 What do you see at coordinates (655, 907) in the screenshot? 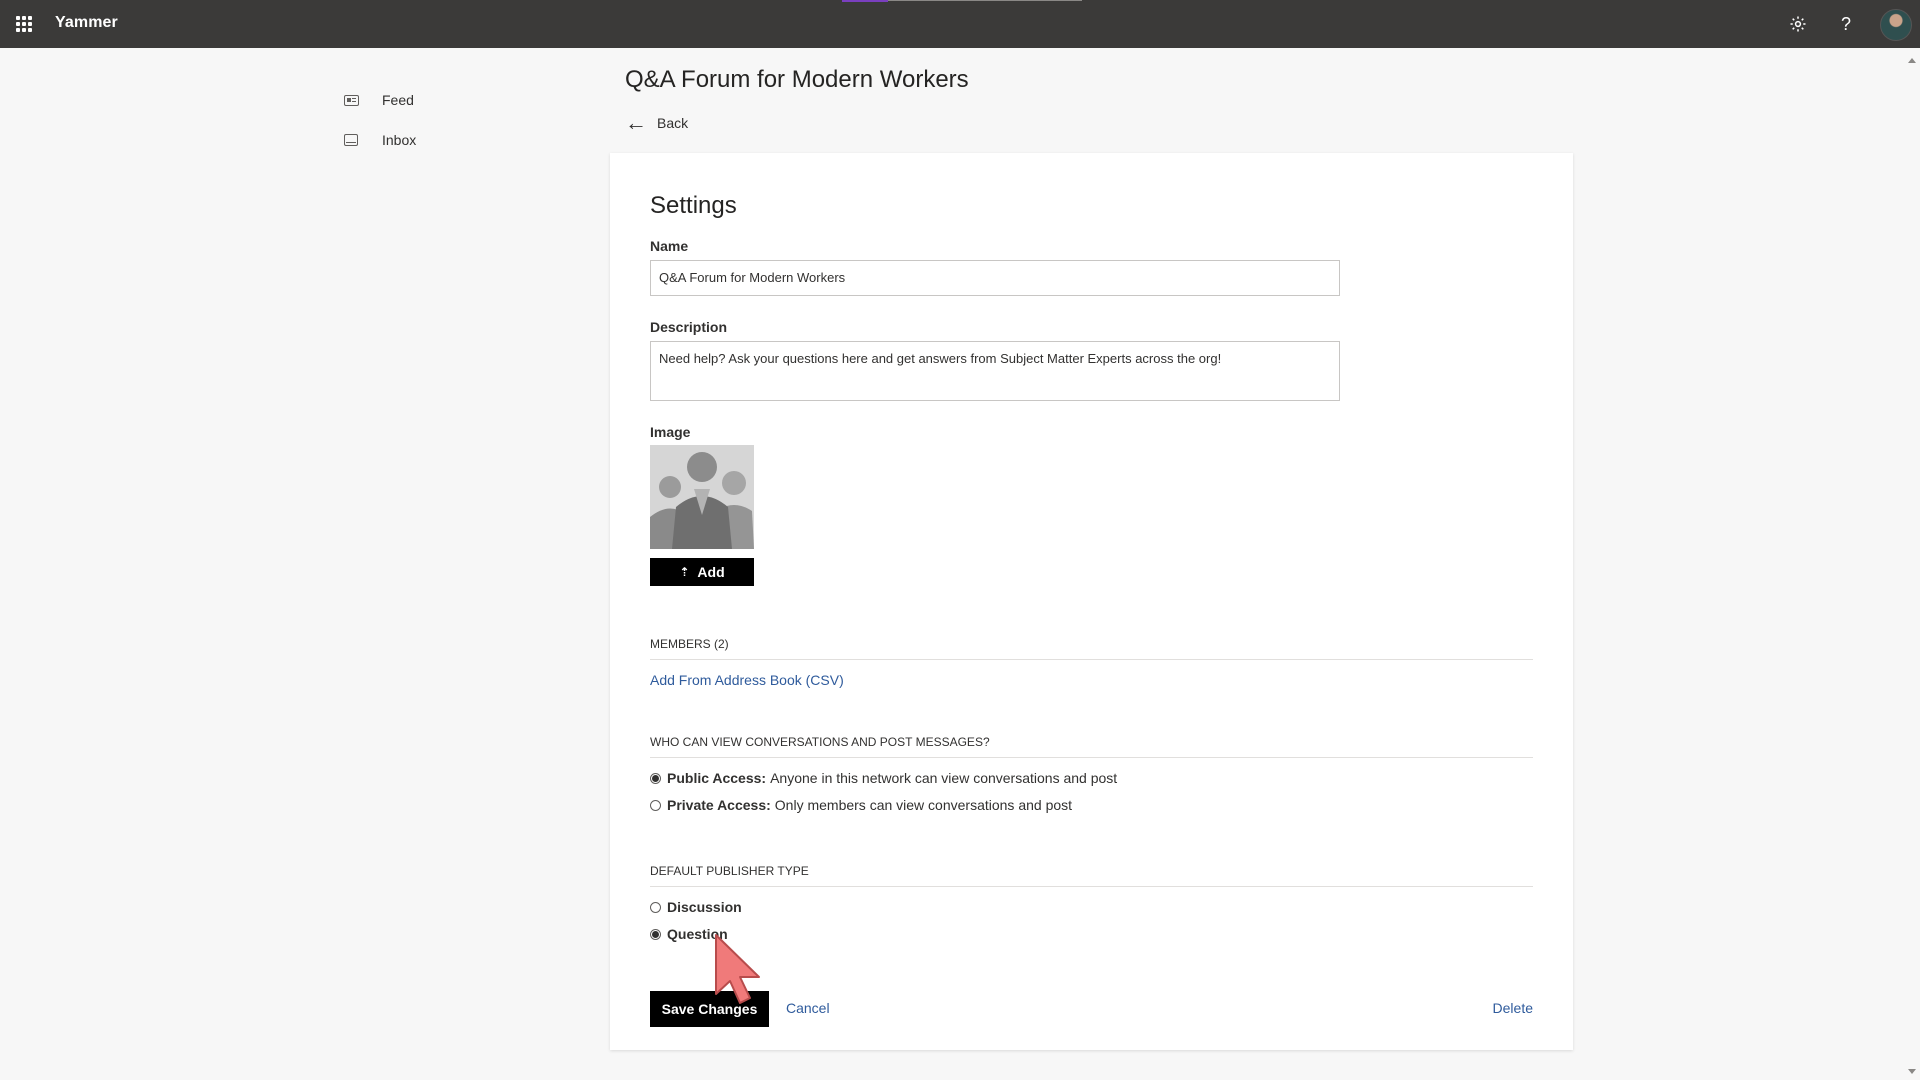
I see `discussion-radio` at bounding box center [655, 907].